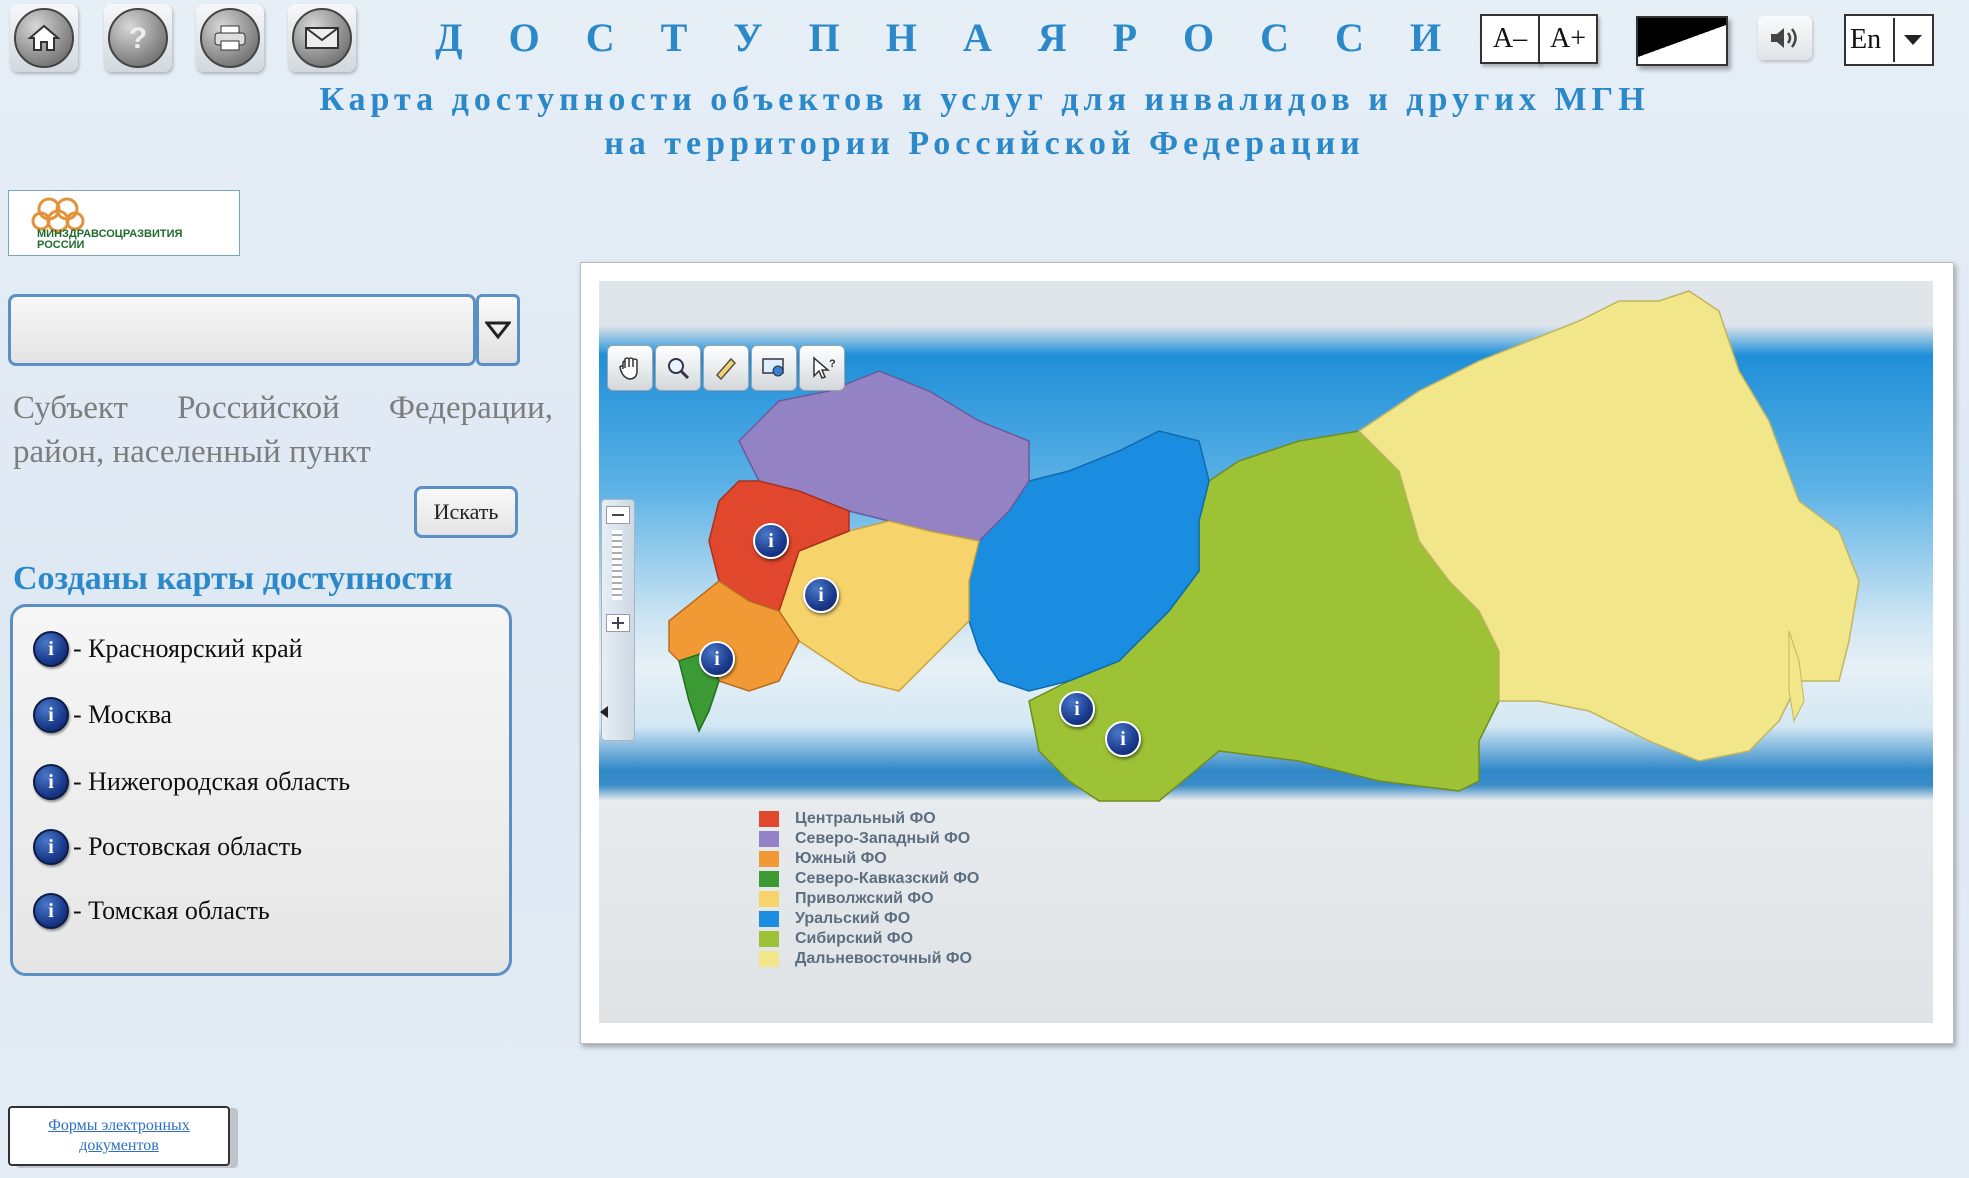 The height and width of the screenshot is (1178, 1969). I want to click on legend-row: Северо-Западный ФО, so click(869, 839).